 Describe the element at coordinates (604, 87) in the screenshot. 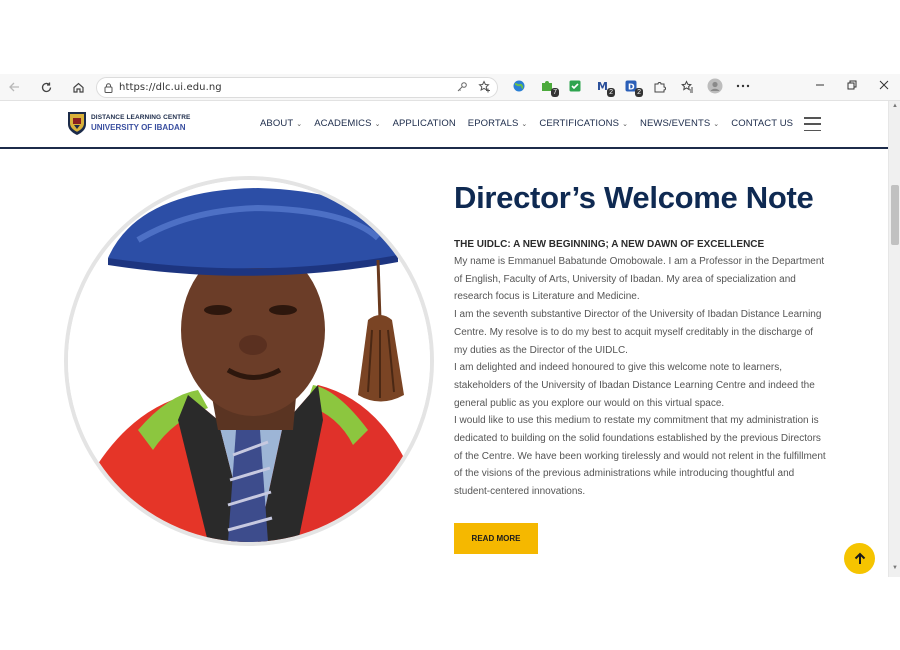

I see `m-extension-icon: M 2` at that location.